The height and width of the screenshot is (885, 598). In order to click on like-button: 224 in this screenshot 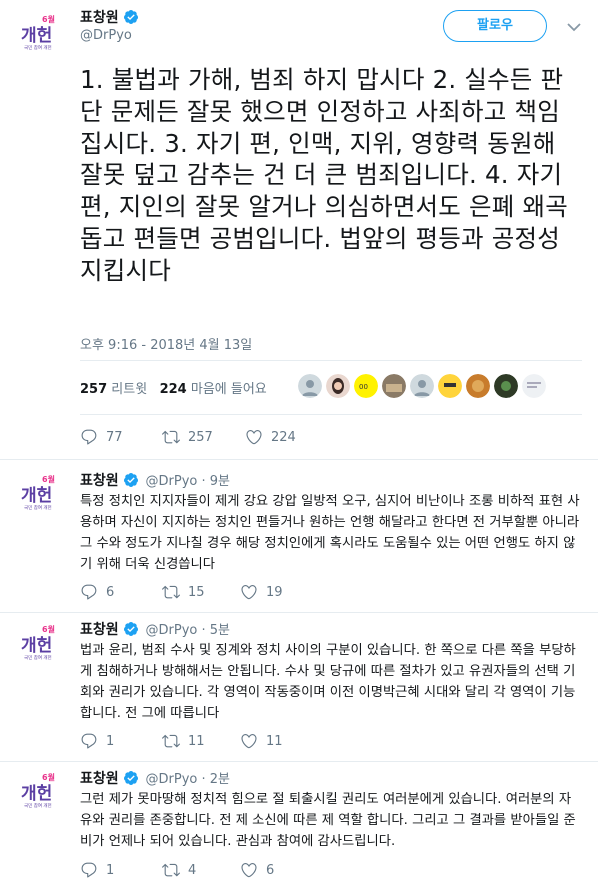, I will do `click(270, 437)`.